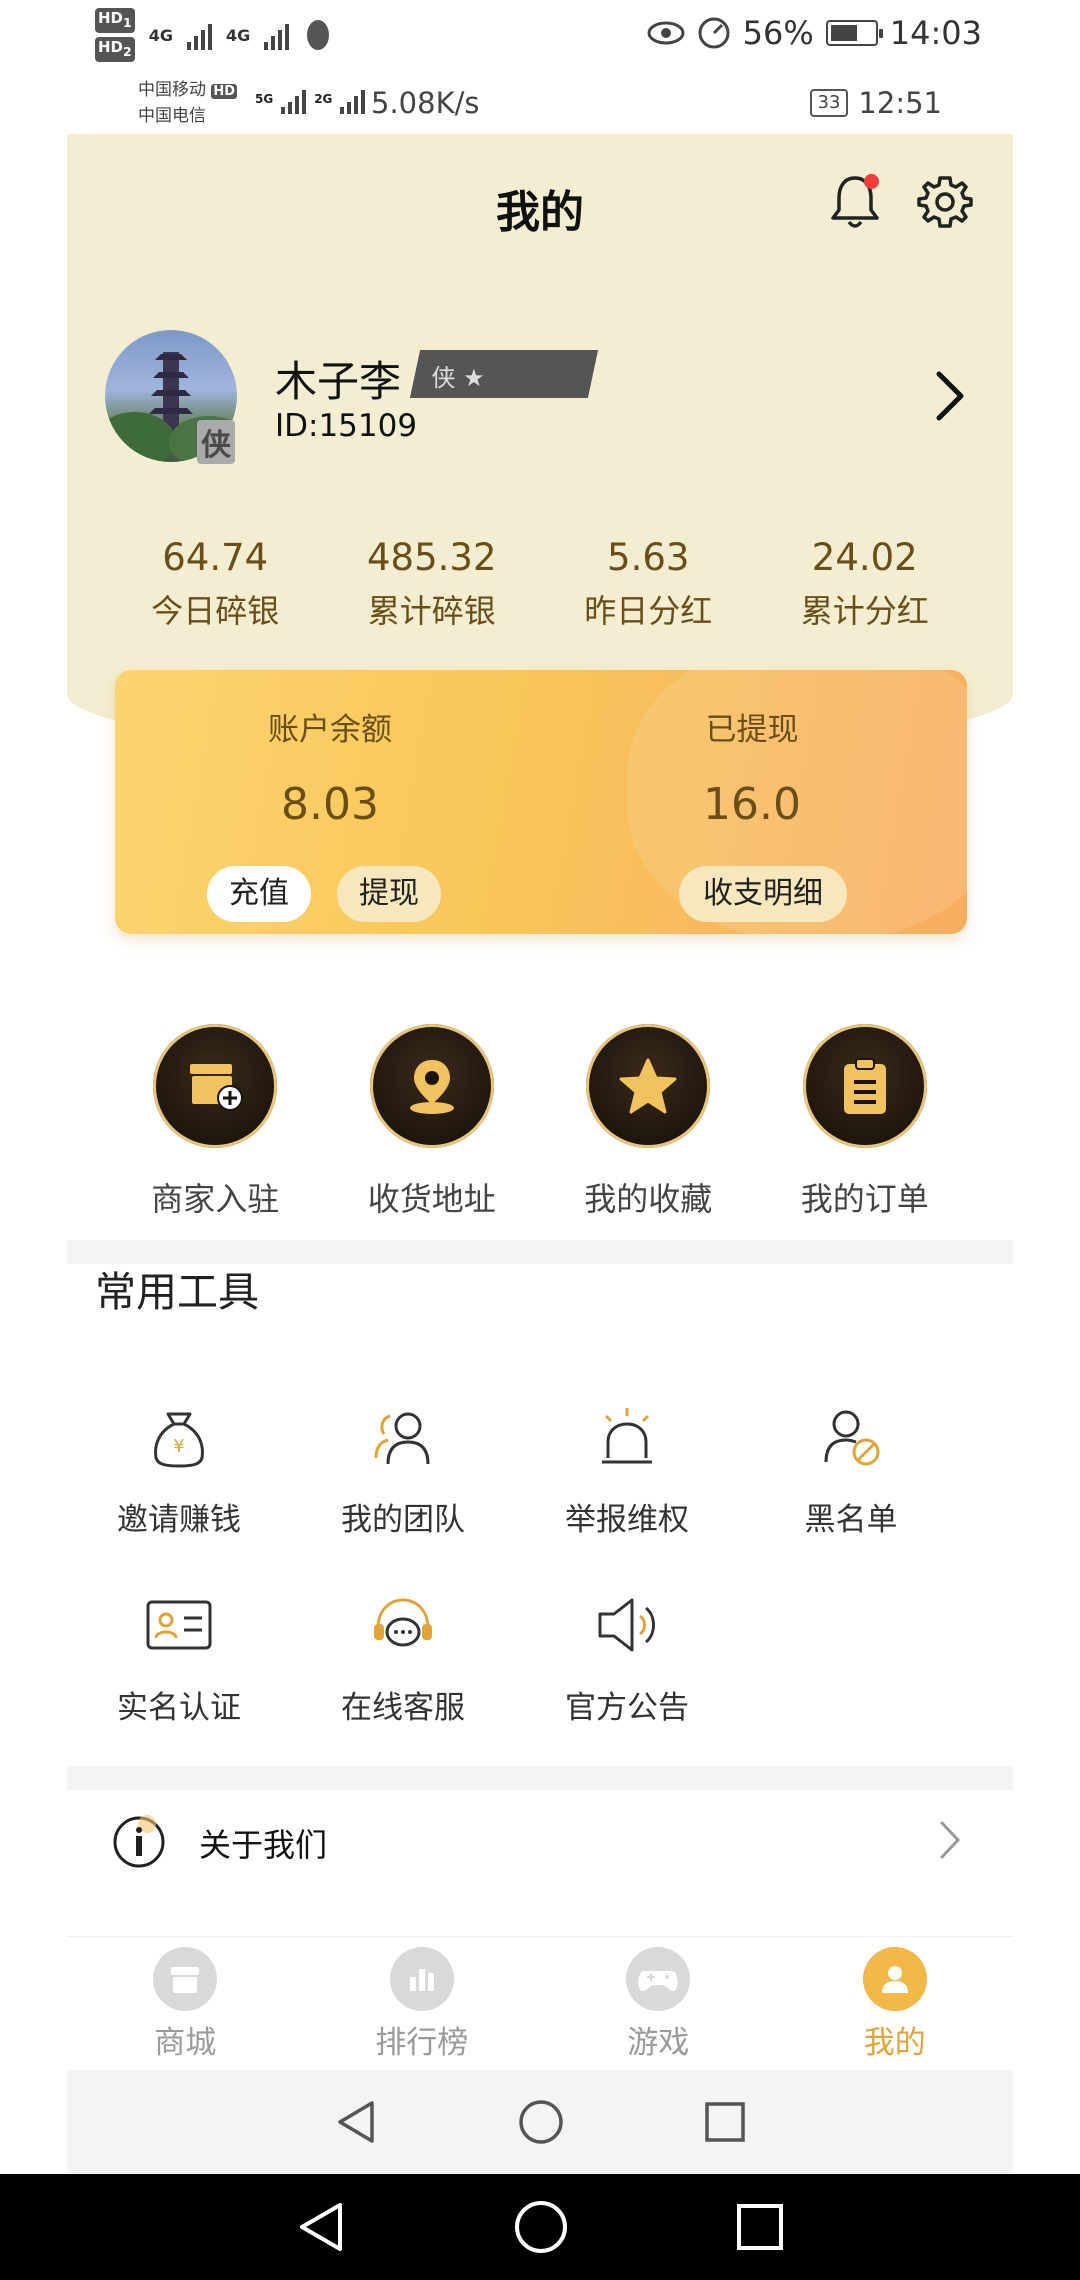  Describe the element at coordinates (422, 2043) in the screenshot. I see `tab-label: 排行榜` at that location.